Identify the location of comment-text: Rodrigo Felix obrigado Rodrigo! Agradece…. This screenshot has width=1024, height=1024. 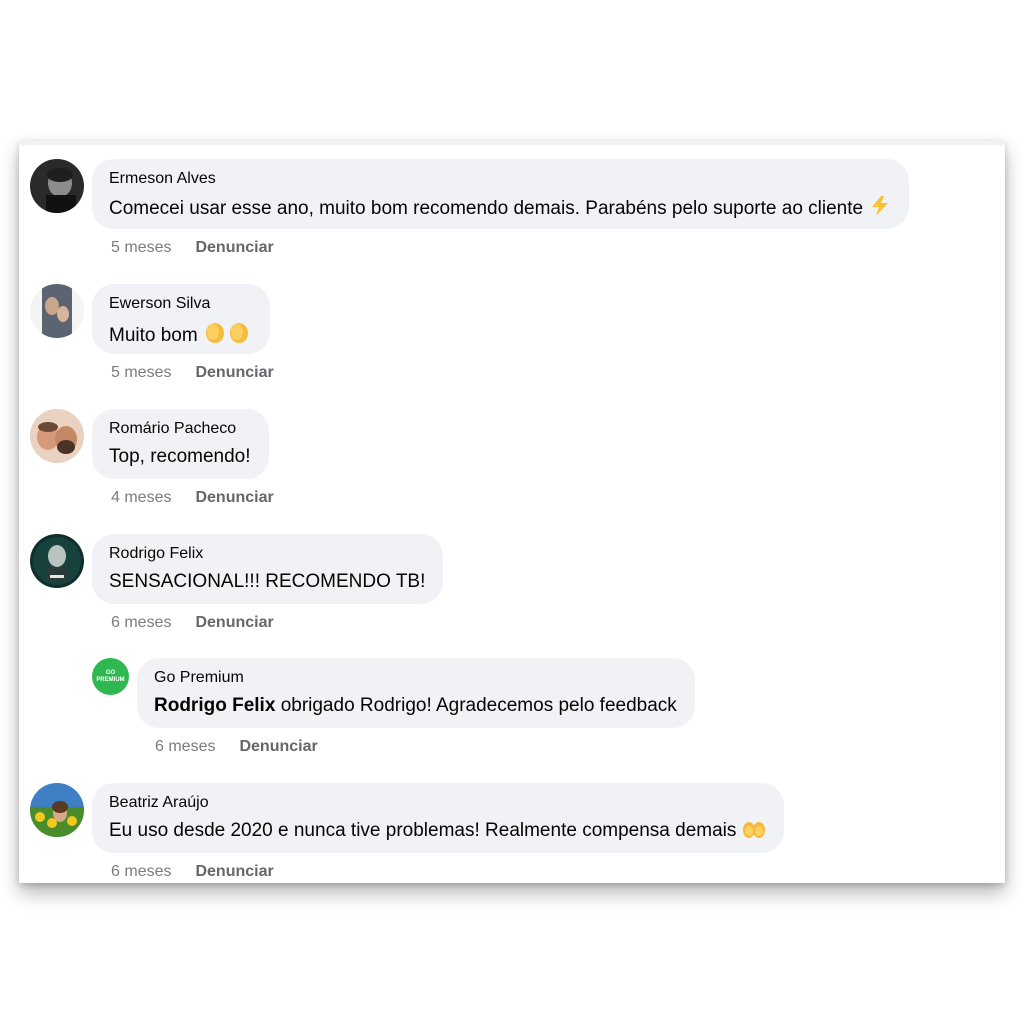
(415, 705).